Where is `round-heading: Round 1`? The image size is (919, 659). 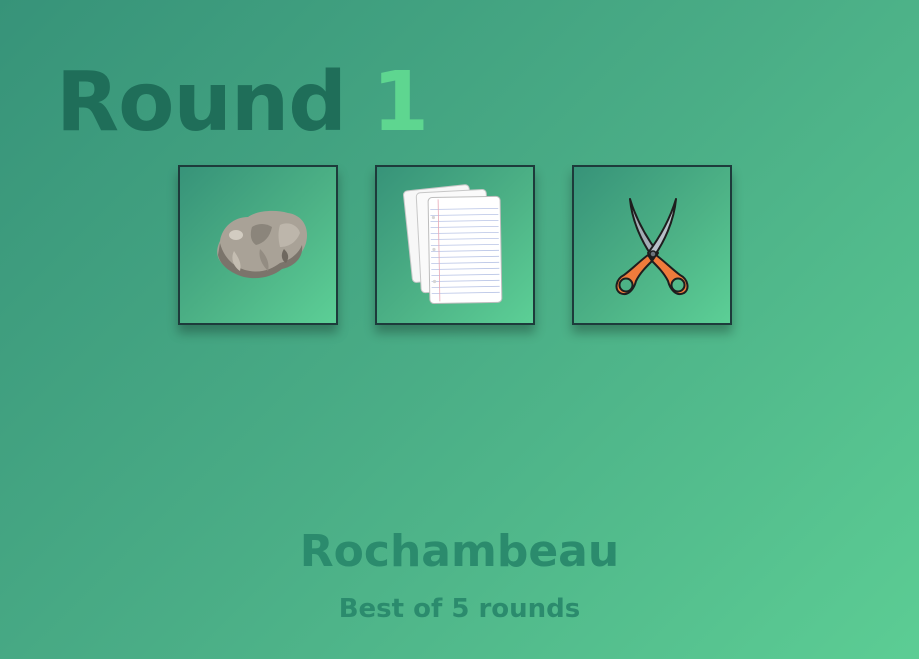
round-heading: Round 1 is located at coordinates (242, 102).